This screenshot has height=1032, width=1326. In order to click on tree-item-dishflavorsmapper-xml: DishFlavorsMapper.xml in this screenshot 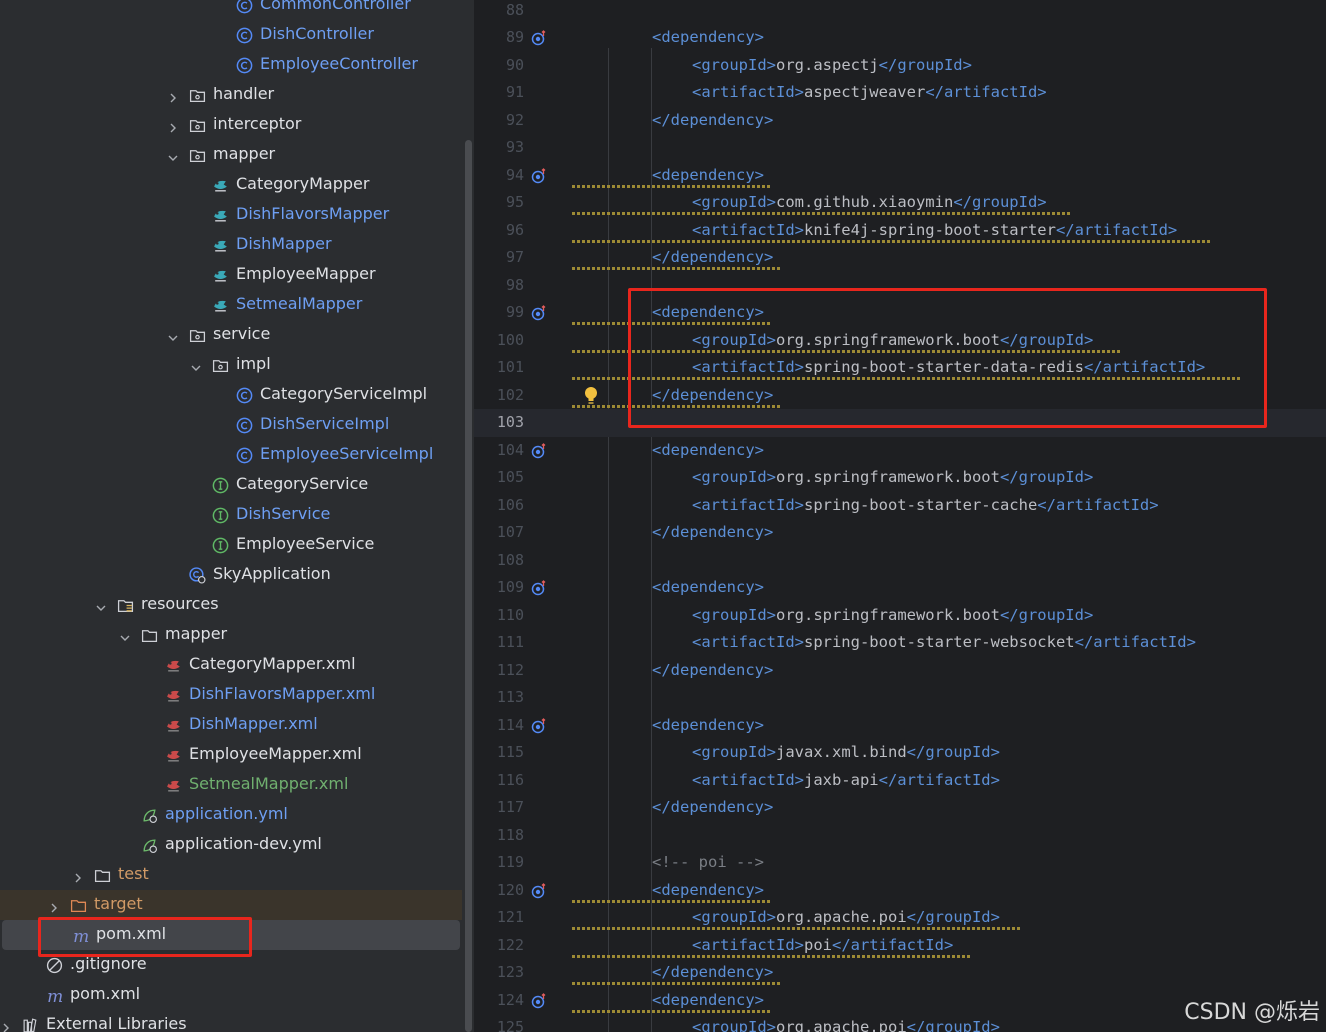, I will do `click(231, 695)`.